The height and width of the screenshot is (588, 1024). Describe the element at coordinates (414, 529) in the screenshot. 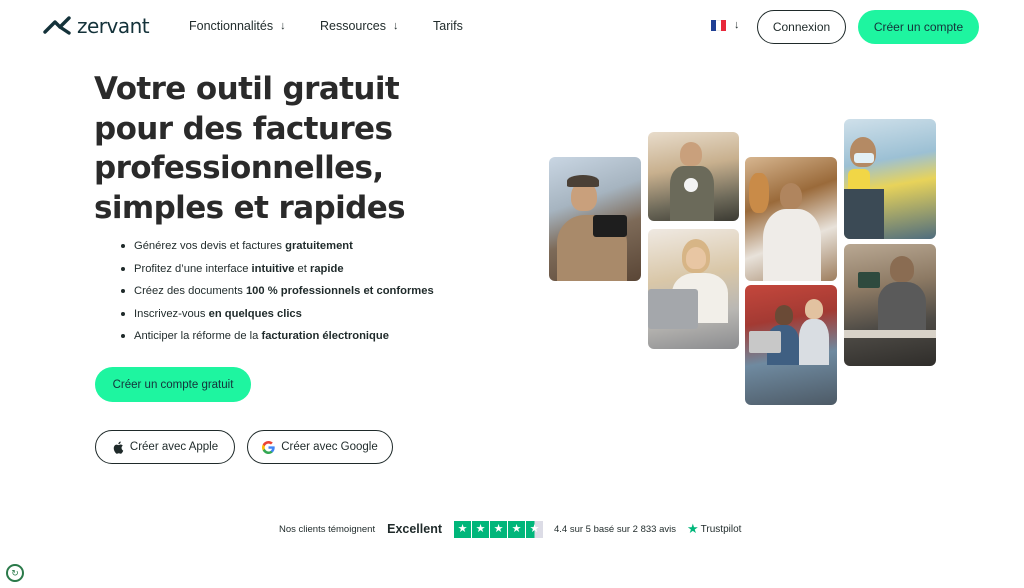

I see `trust-rating-word: Excellent` at that location.